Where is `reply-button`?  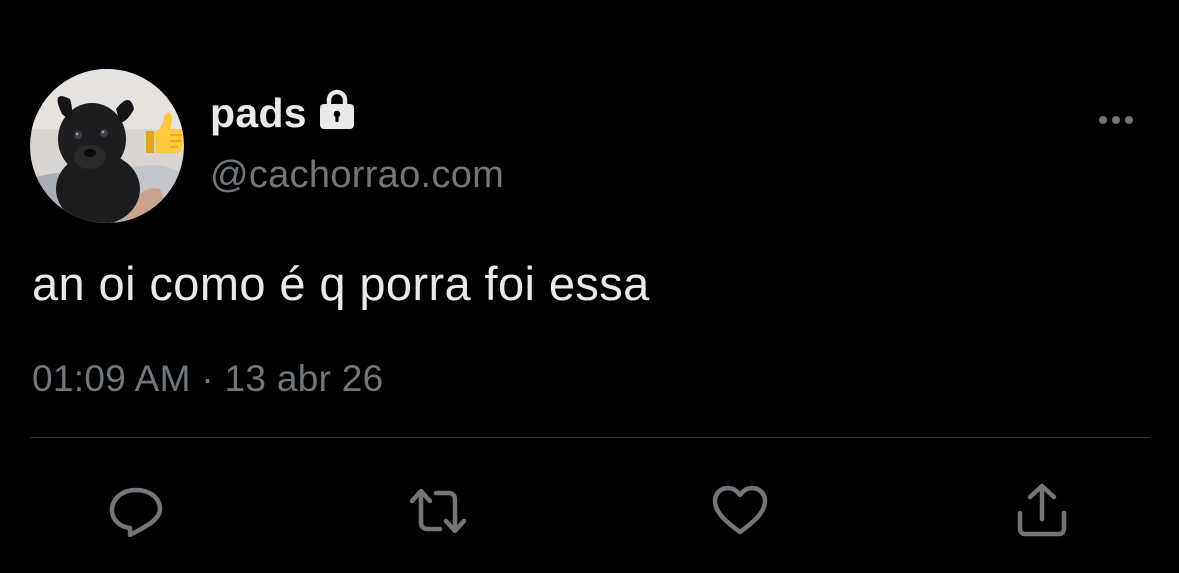
reply-button is located at coordinates (136, 511).